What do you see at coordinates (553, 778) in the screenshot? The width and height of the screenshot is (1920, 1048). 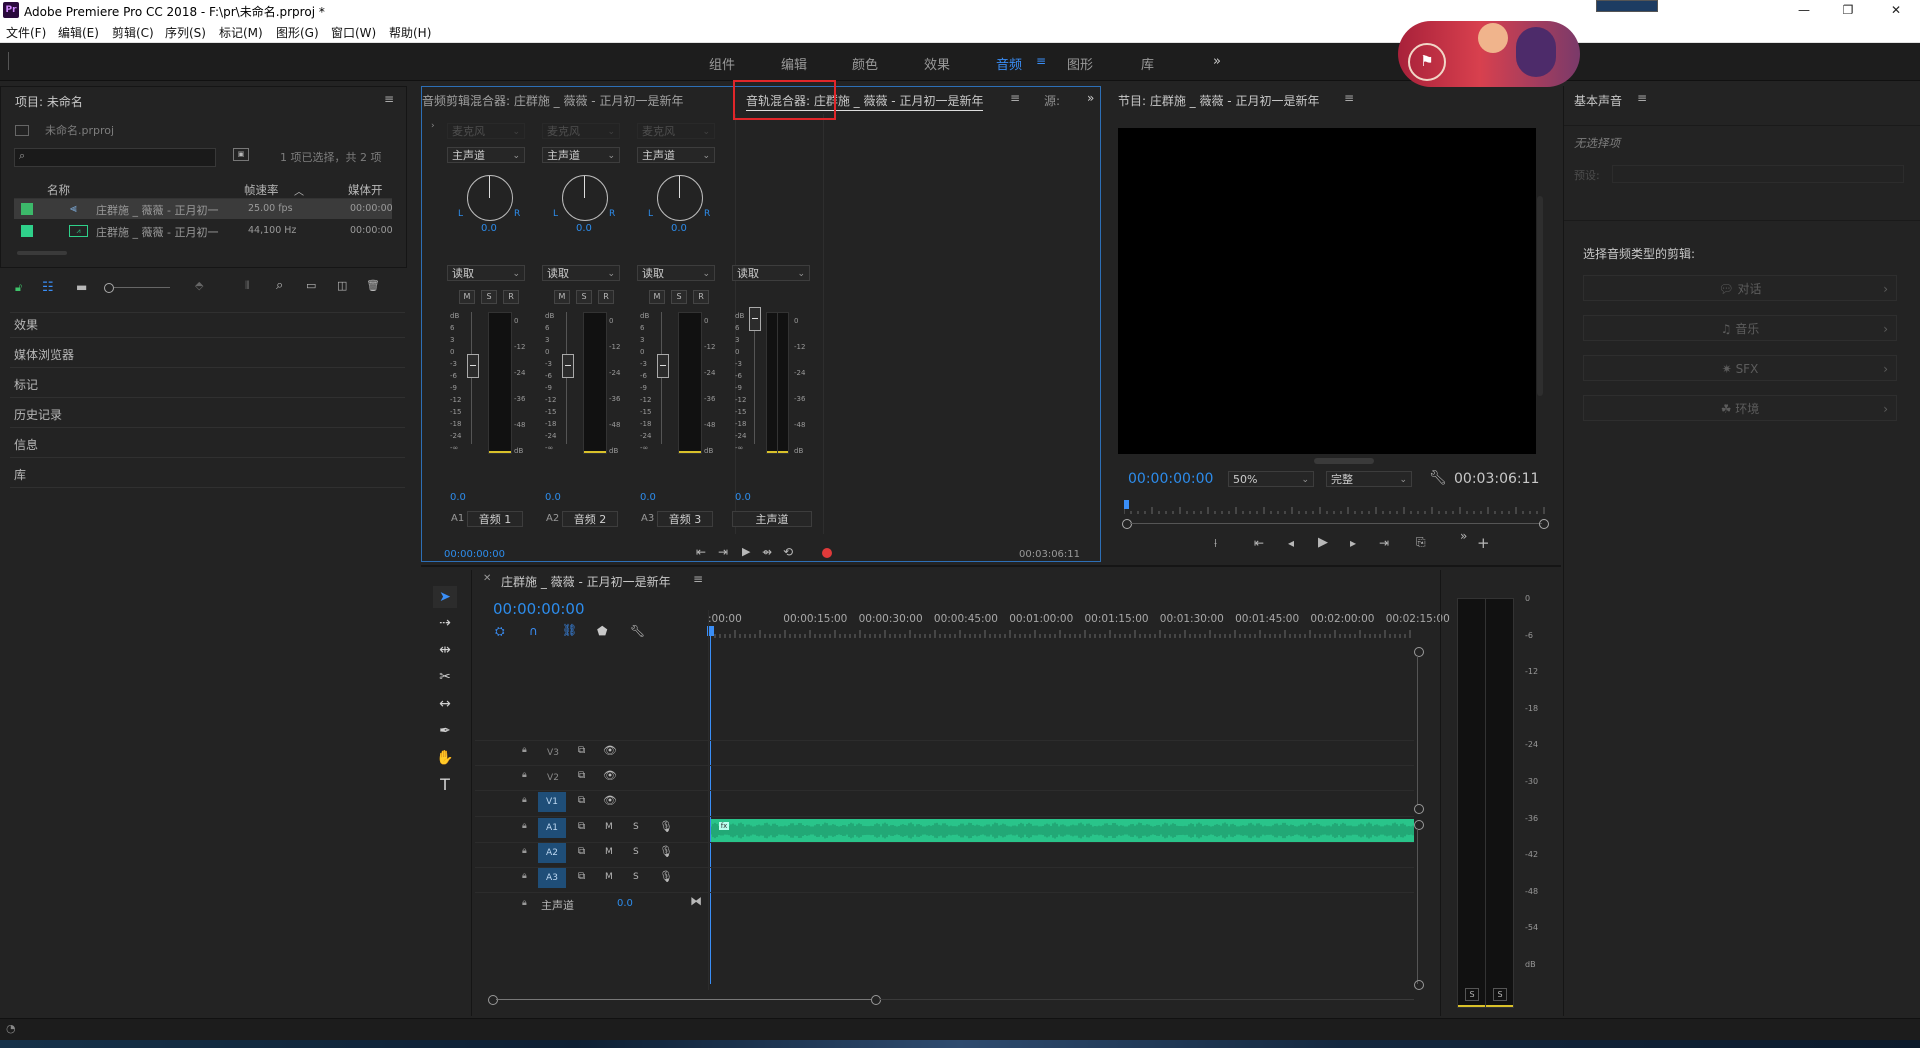 I see `track-target-V2: V2` at bounding box center [553, 778].